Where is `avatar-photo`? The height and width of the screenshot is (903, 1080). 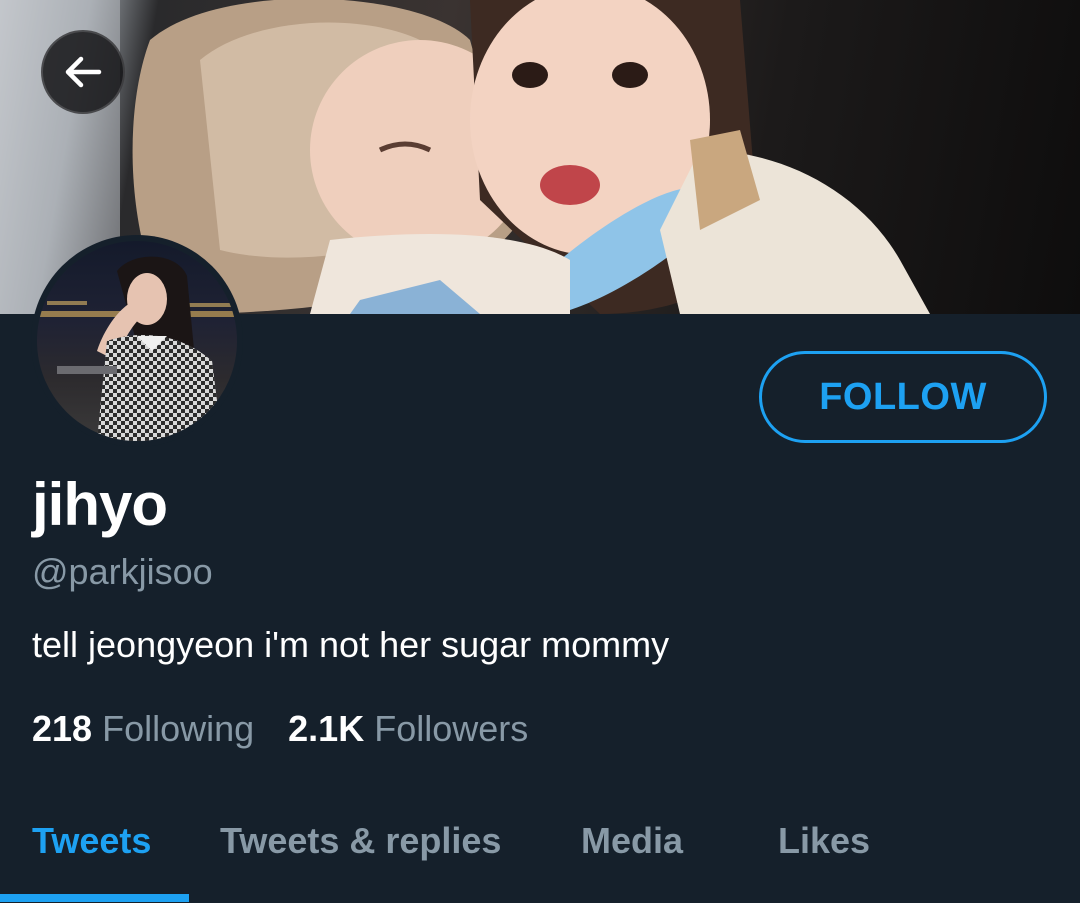 avatar-photo is located at coordinates (137, 341).